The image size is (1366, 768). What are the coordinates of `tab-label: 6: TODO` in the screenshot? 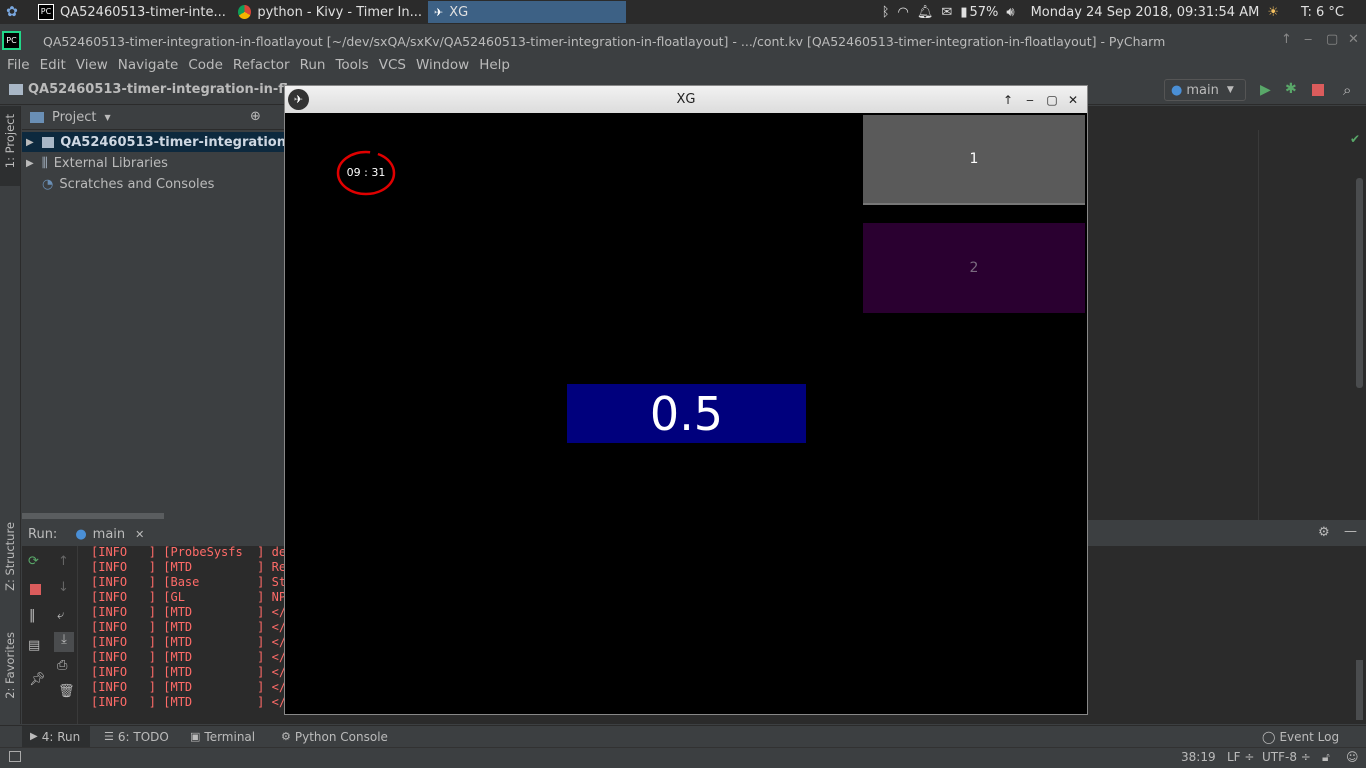 It's located at (143, 736).